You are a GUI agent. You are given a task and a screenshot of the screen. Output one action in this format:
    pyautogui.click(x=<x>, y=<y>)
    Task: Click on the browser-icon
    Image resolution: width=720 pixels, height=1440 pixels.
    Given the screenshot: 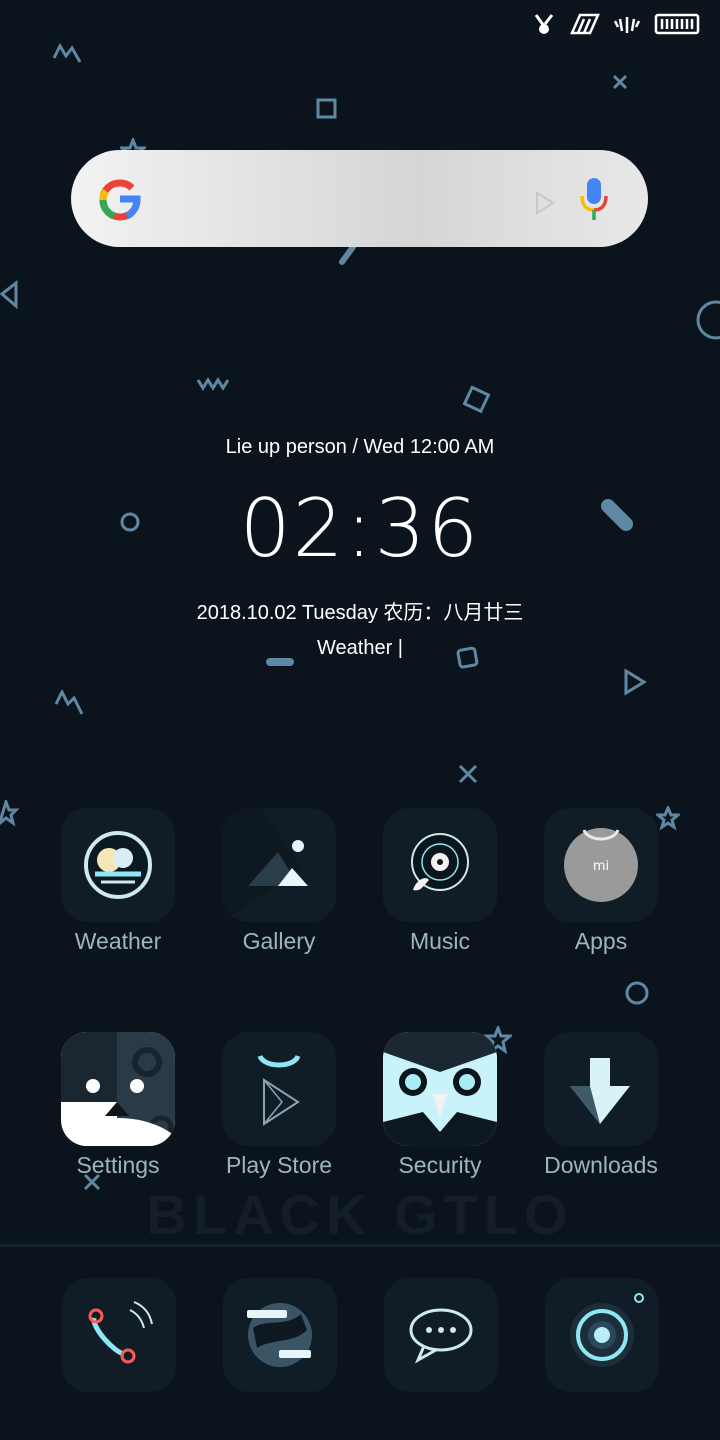 What is the action you would take?
    pyautogui.click(x=279, y=1335)
    